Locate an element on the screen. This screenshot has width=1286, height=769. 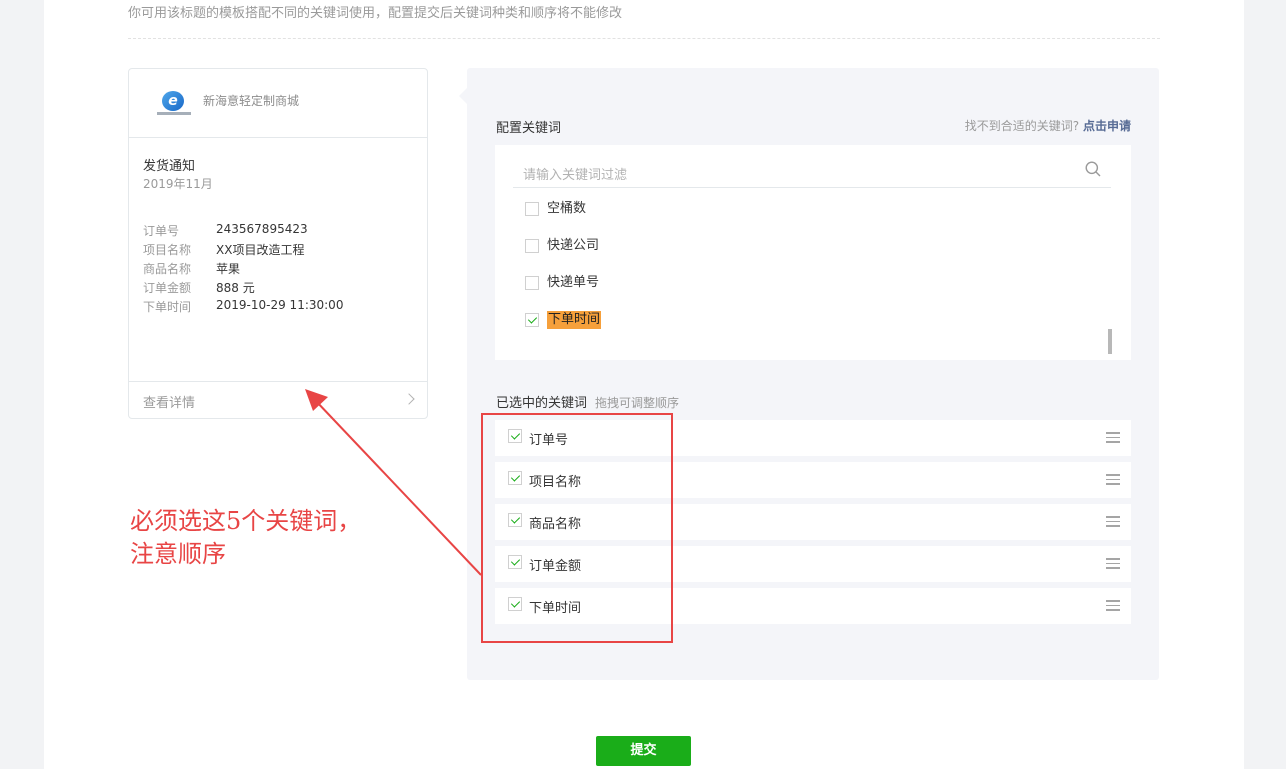
field-key: 订单号 is located at coordinates (161, 231).